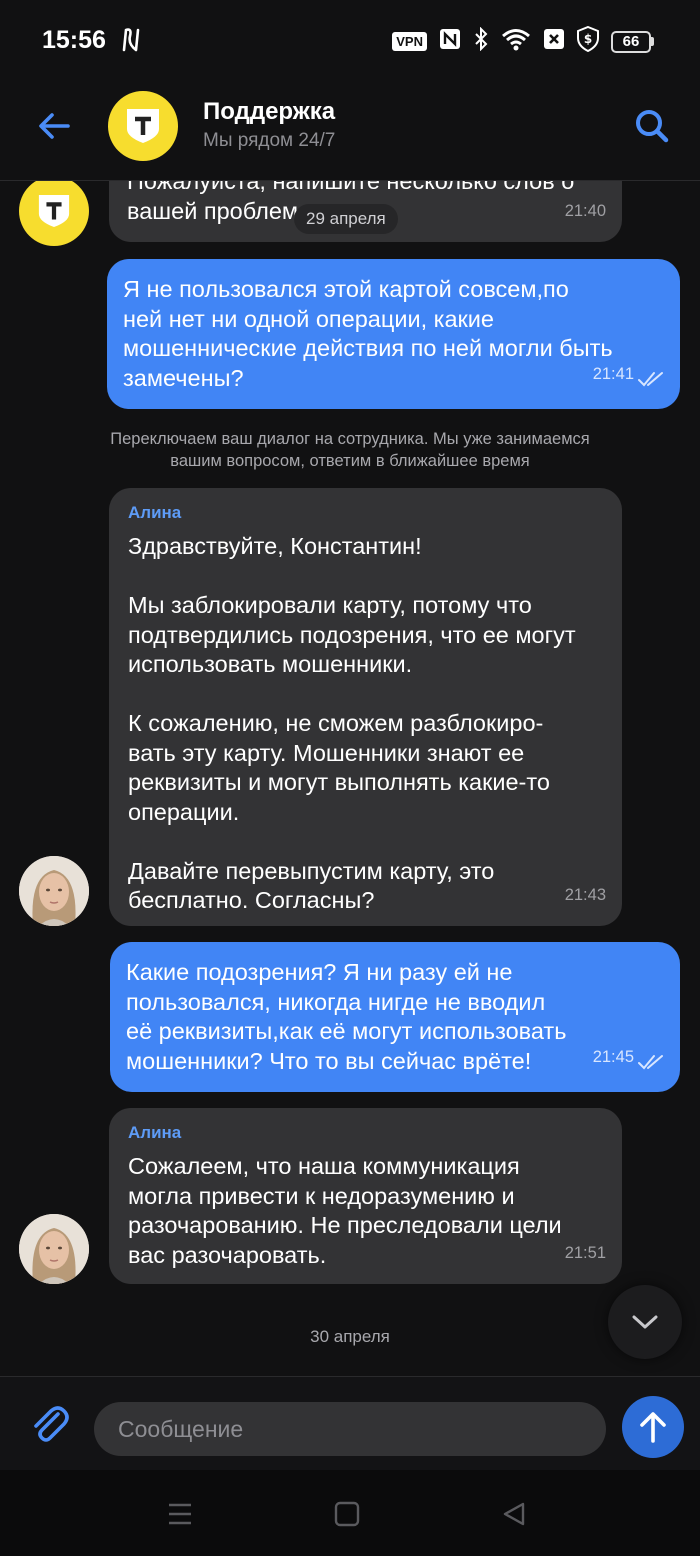  I want to click on message-time: 21:51, so click(585, 1252).